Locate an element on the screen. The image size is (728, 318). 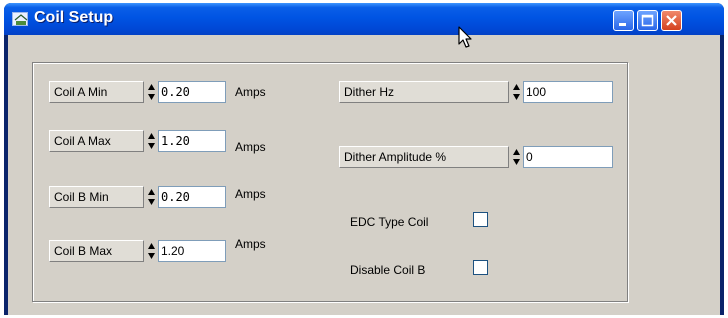
close-icon is located at coordinates (671, 20).